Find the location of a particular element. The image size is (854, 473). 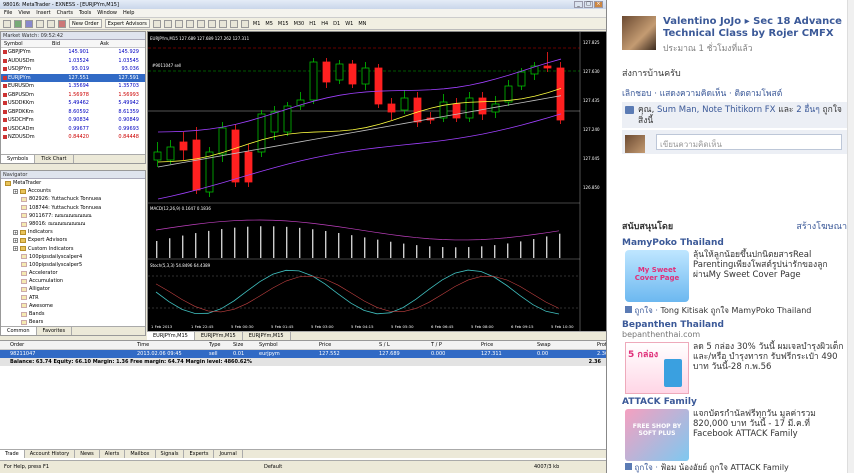

navigator-item: 98016: ณณณณณณณณ is located at coordinates (73, 224).